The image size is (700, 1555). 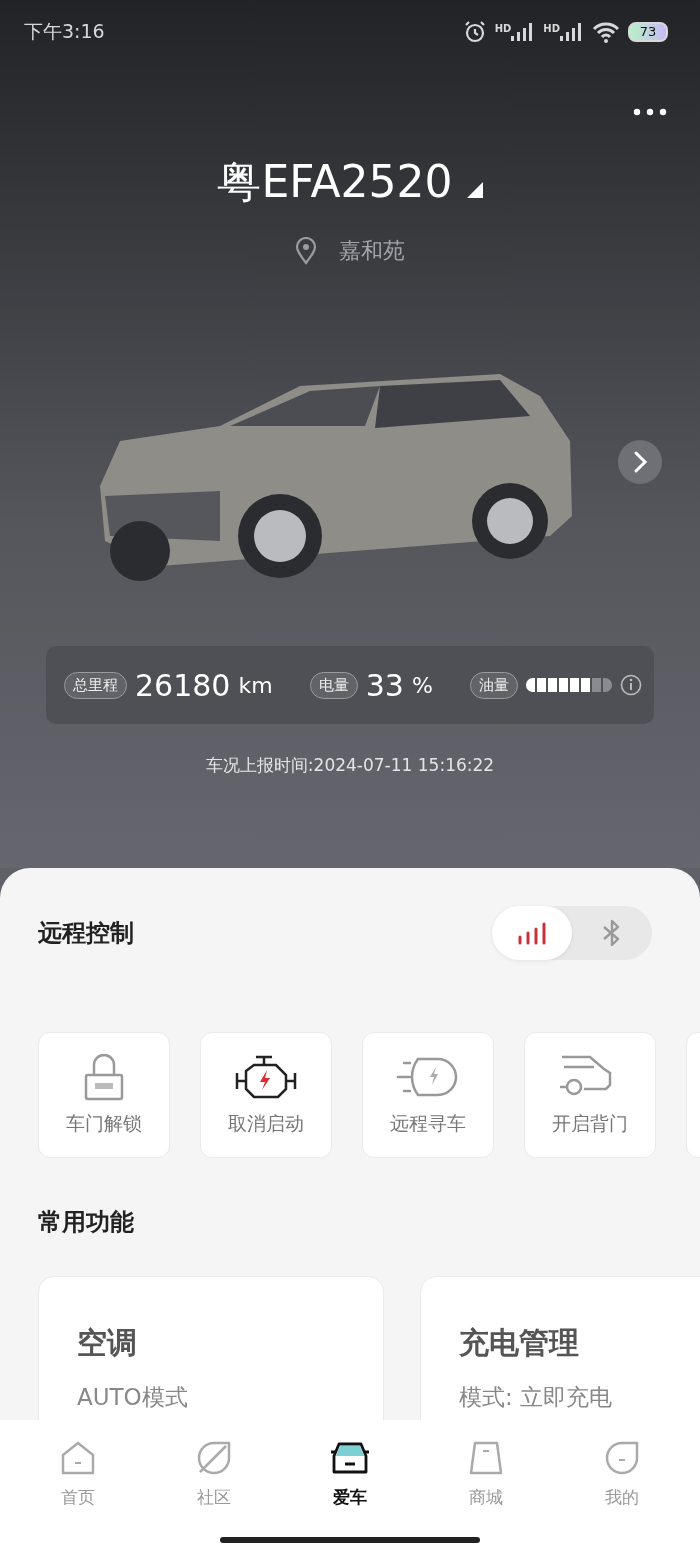 What do you see at coordinates (86, 1222) in the screenshot?
I see `section-title: 常用功能` at bounding box center [86, 1222].